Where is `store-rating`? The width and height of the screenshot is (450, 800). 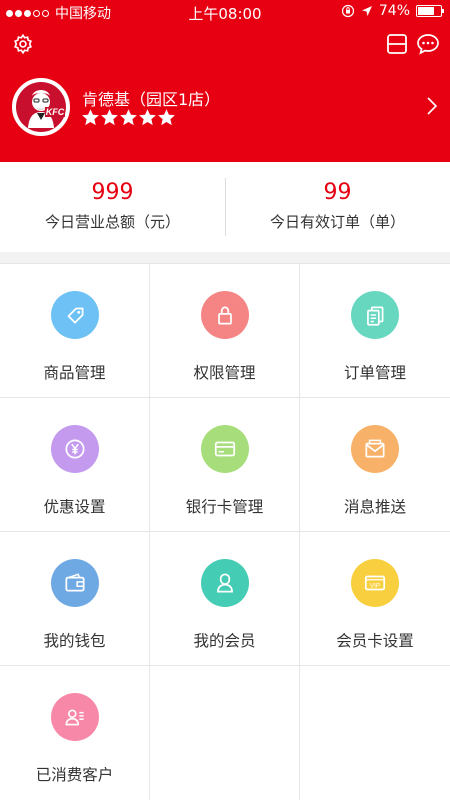
store-rating is located at coordinates (128, 117).